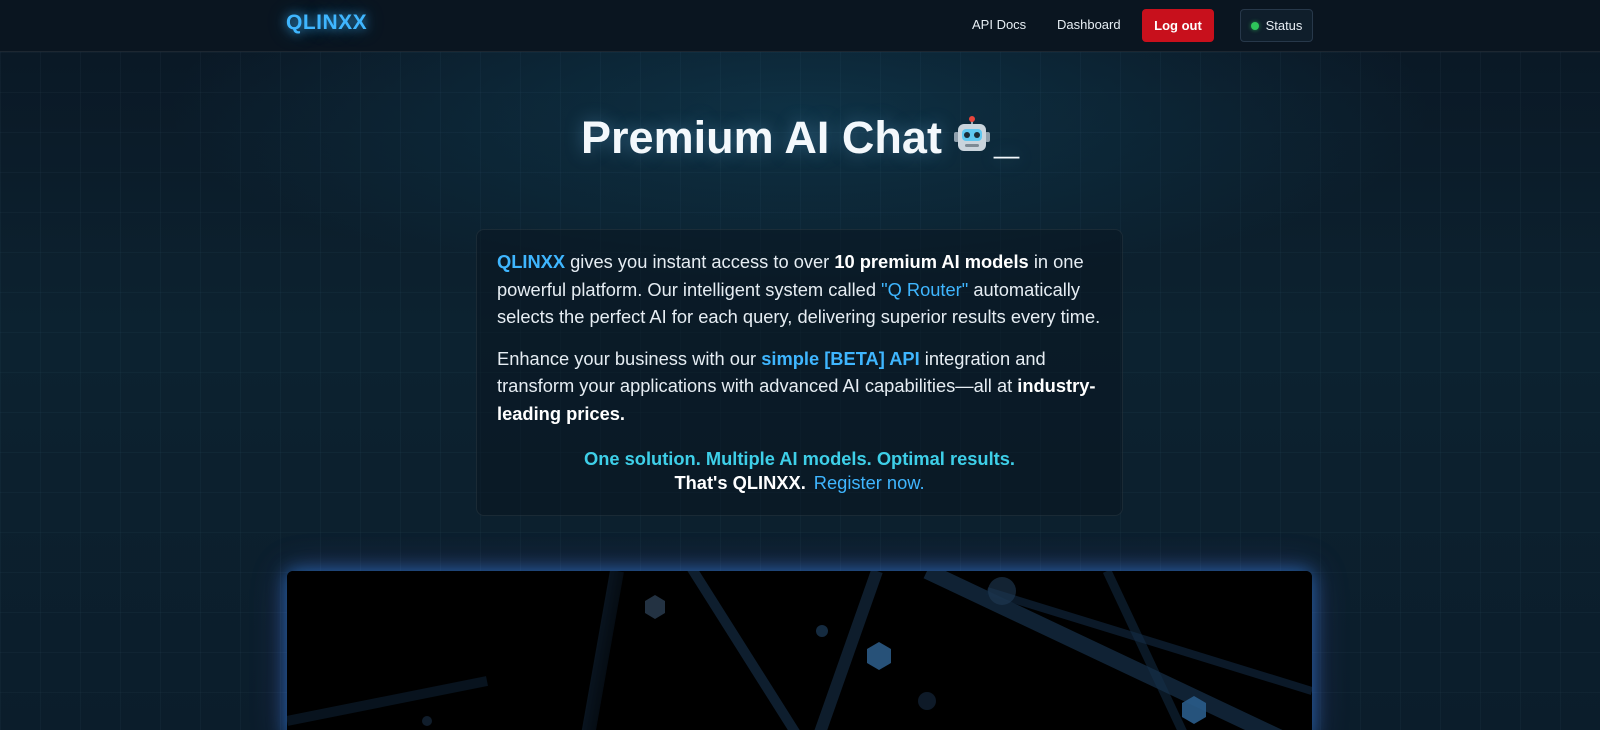 This screenshot has height=730, width=1600. Describe the element at coordinates (925, 289) in the screenshot. I see `q-router-highlight: "Q Router"` at that location.